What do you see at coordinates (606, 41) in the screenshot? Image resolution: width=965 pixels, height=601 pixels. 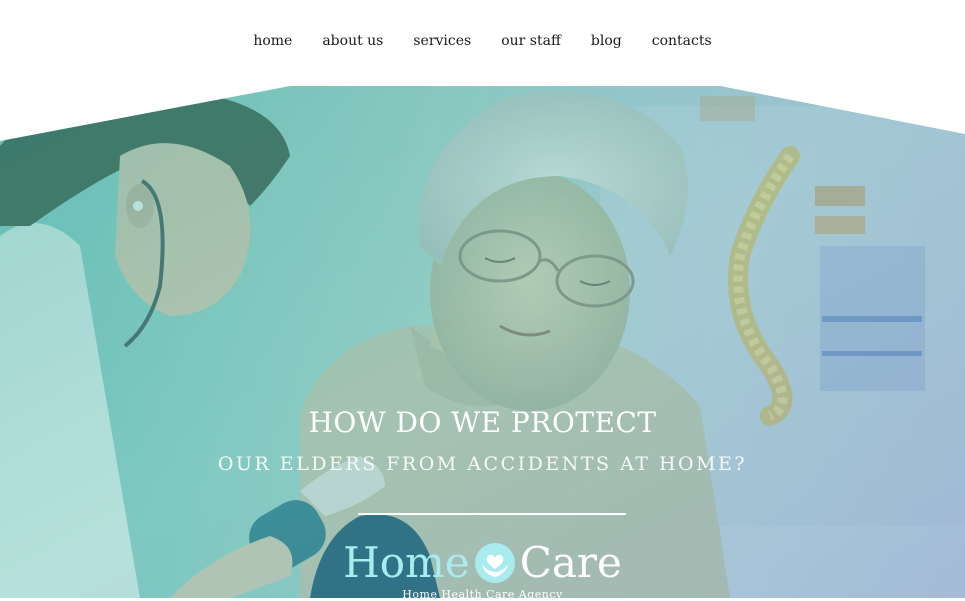 I see `nav-blog: blog` at bounding box center [606, 41].